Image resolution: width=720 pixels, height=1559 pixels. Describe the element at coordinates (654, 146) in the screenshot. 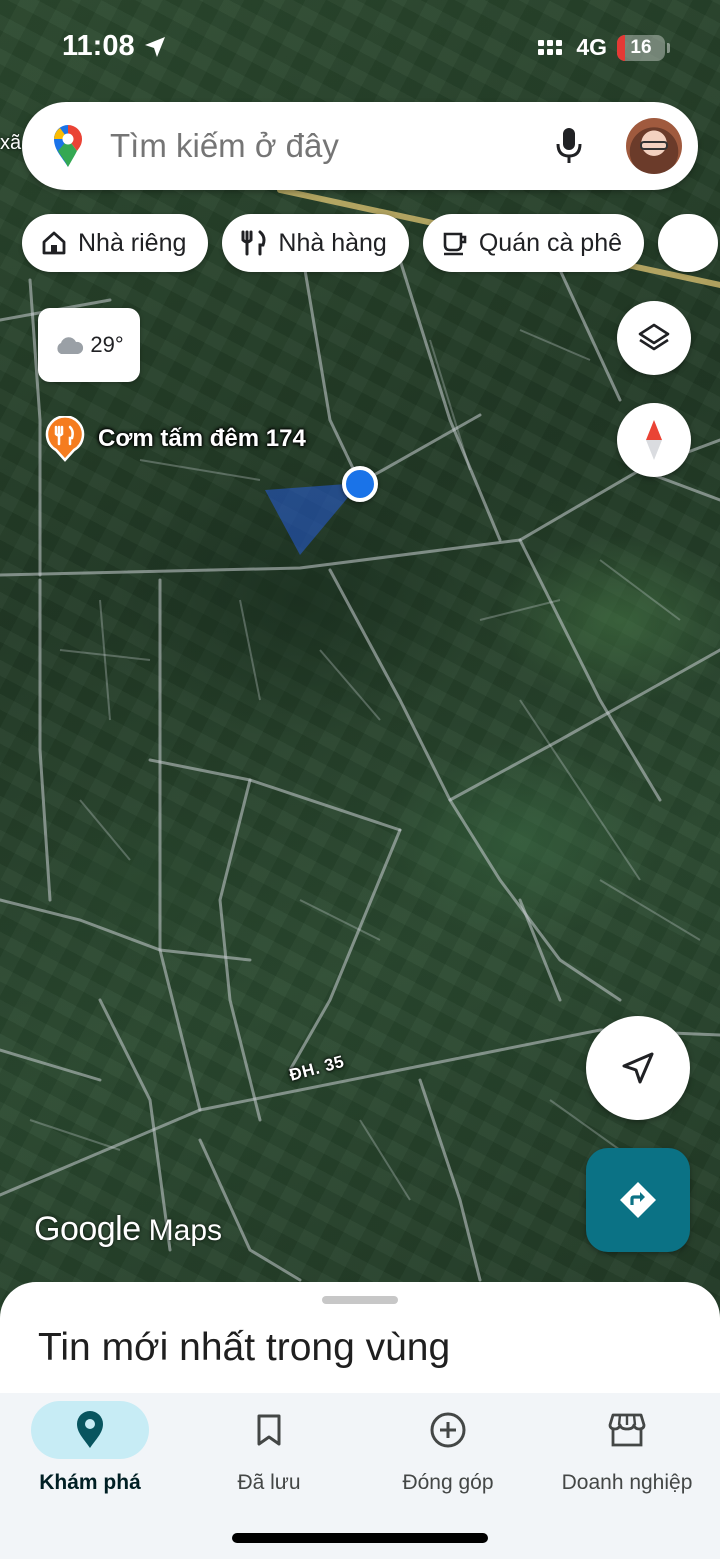

I see `avatar` at that location.